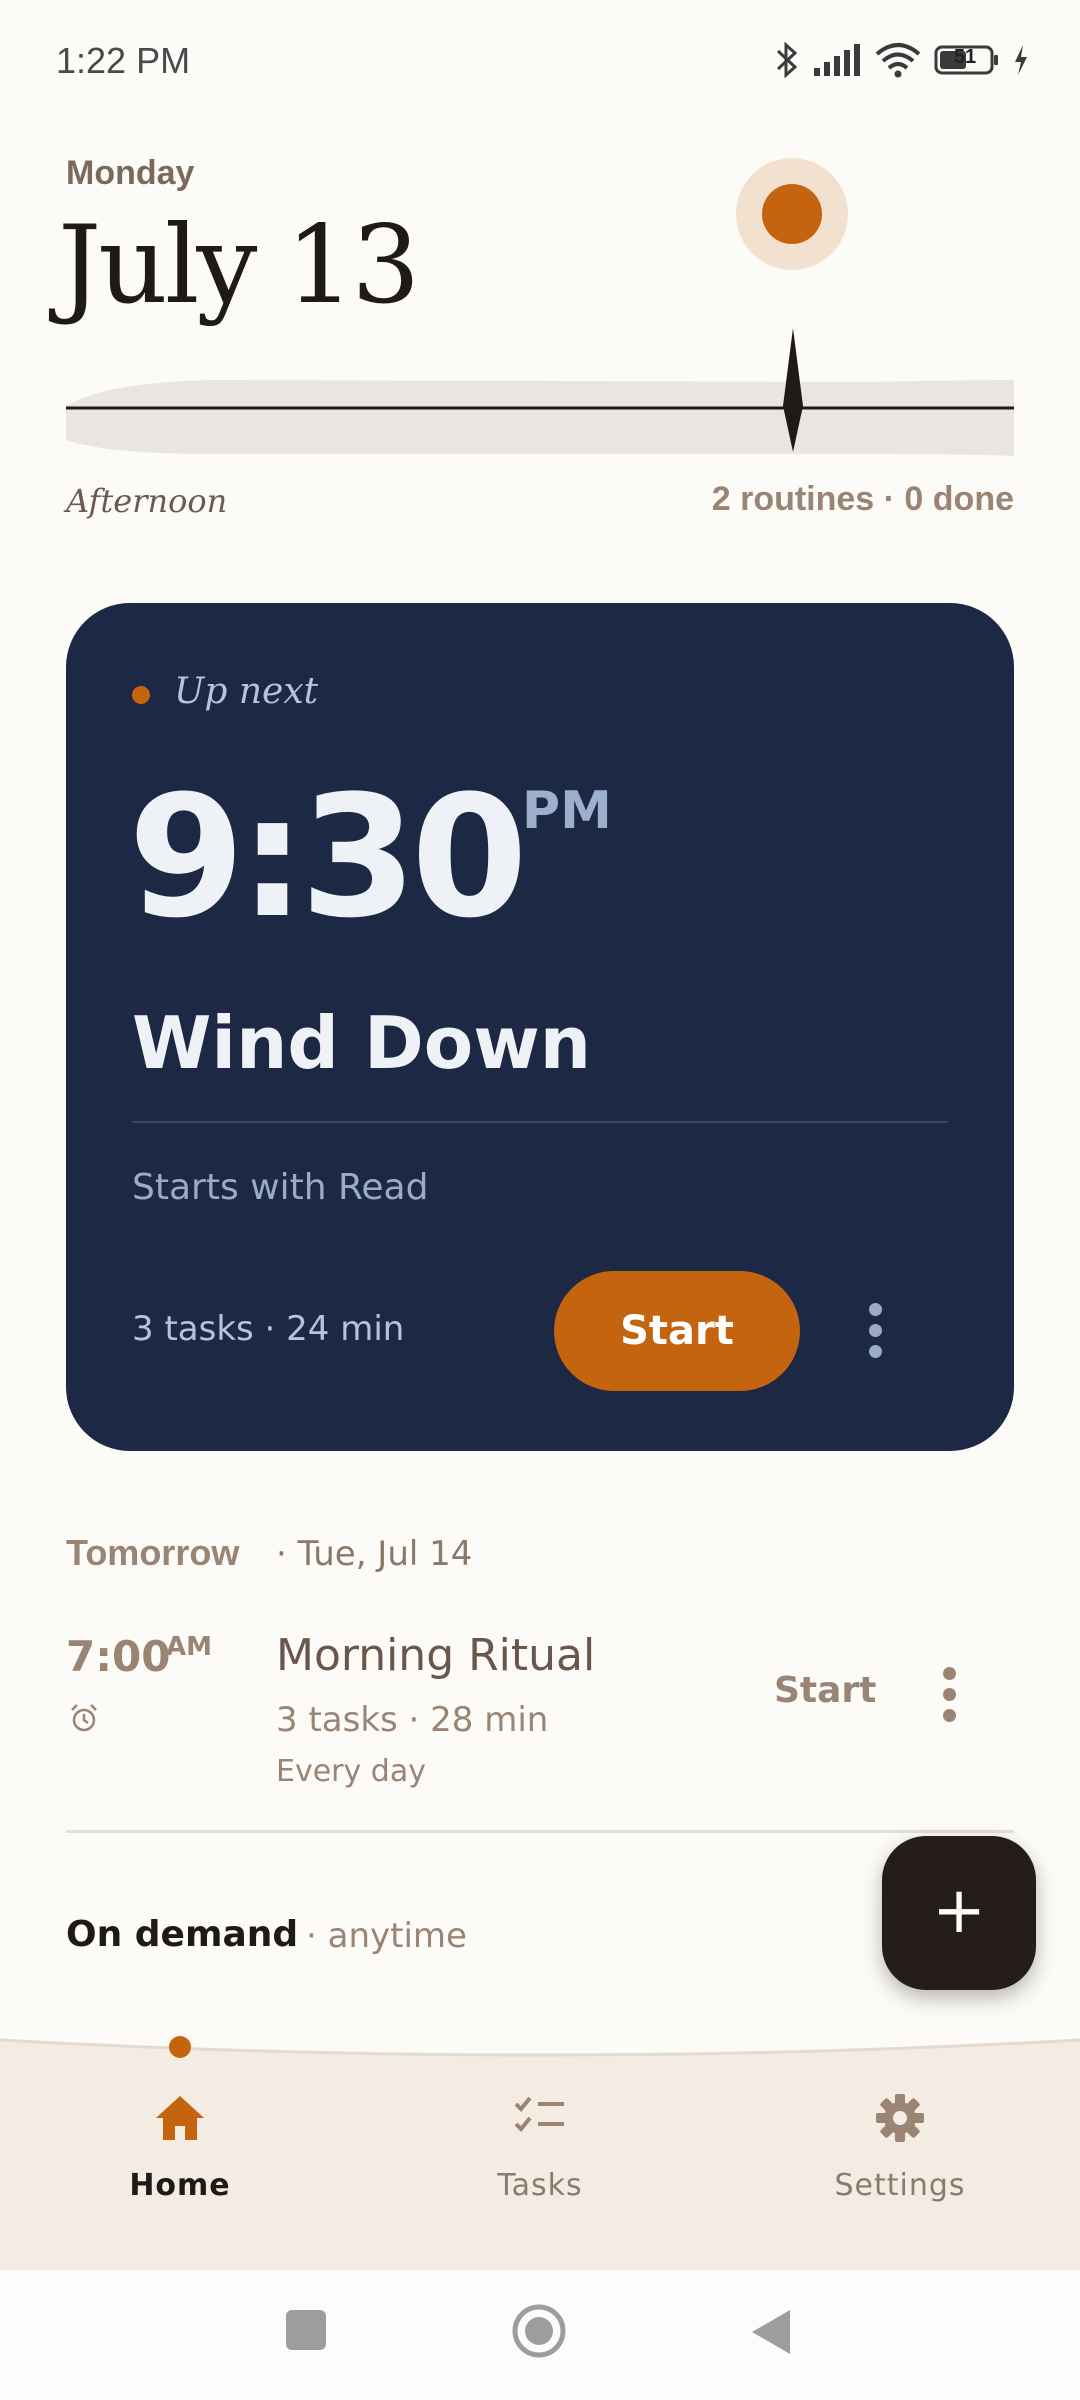 This screenshot has width=1080, height=2400. What do you see at coordinates (84, 1718) in the screenshot?
I see `alarm-icon` at bounding box center [84, 1718].